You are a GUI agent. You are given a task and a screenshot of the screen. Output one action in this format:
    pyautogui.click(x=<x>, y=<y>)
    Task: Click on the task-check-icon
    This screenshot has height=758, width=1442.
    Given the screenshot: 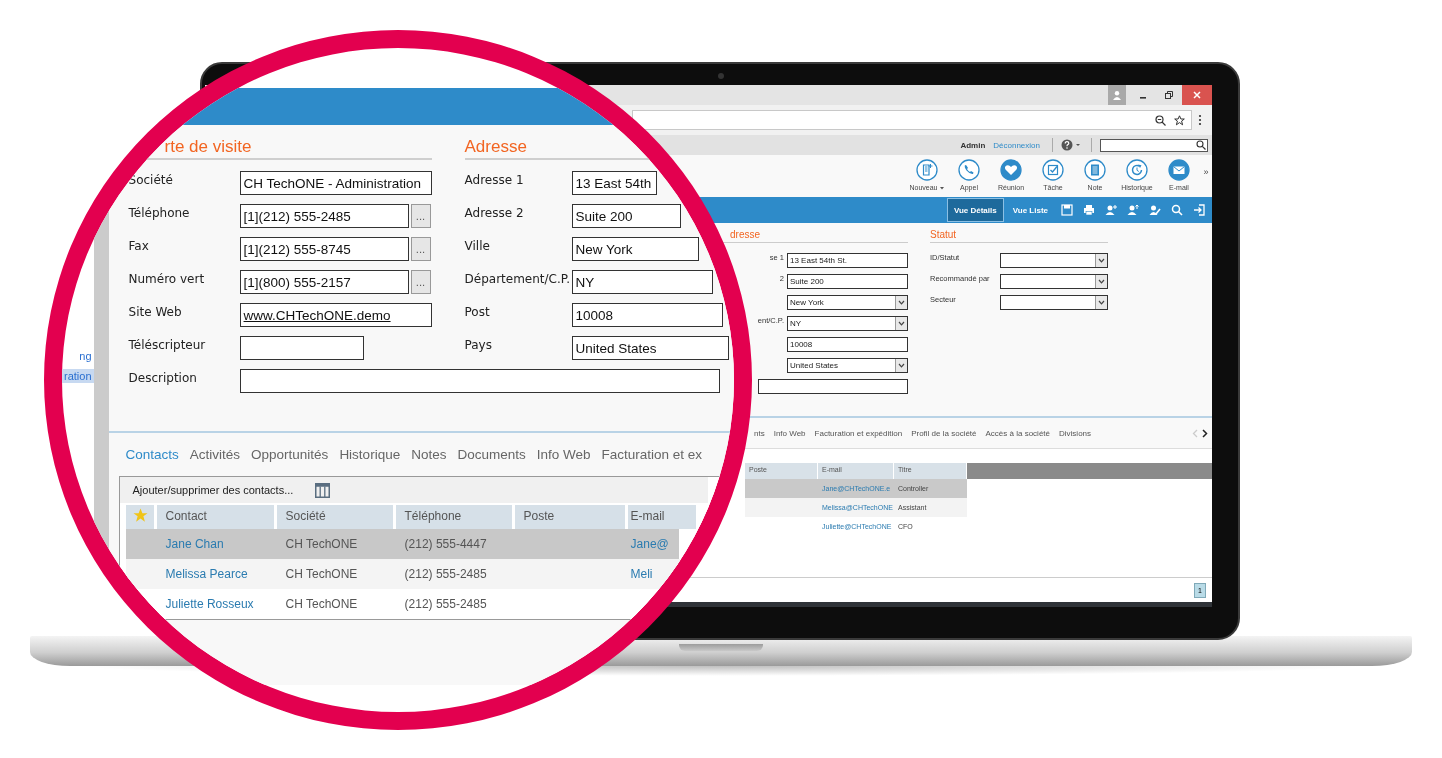 What is the action you would take?
    pyautogui.click(x=1053, y=170)
    